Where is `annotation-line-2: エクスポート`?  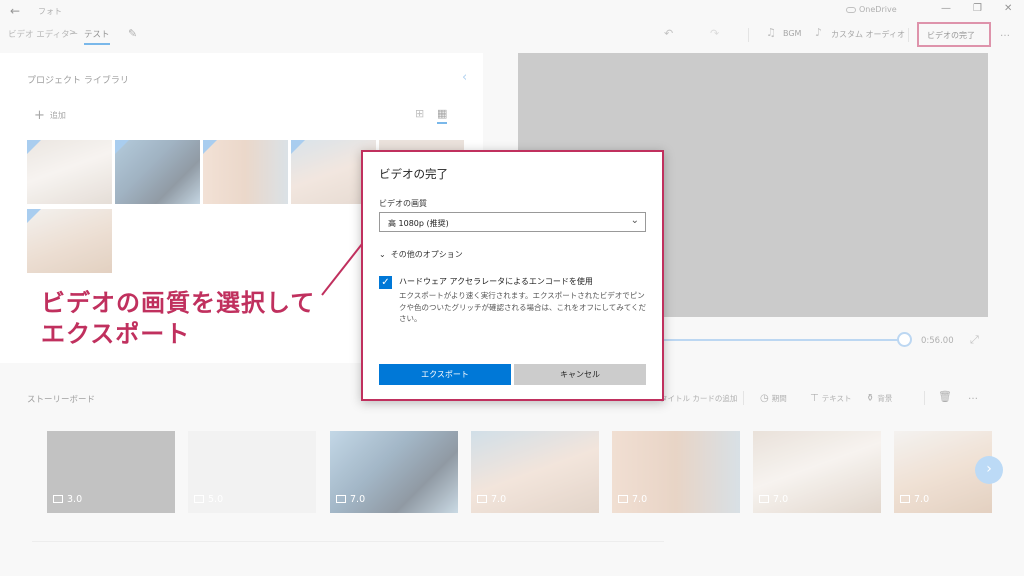 annotation-line-2: エクスポート is located at coordinates (116, 334).